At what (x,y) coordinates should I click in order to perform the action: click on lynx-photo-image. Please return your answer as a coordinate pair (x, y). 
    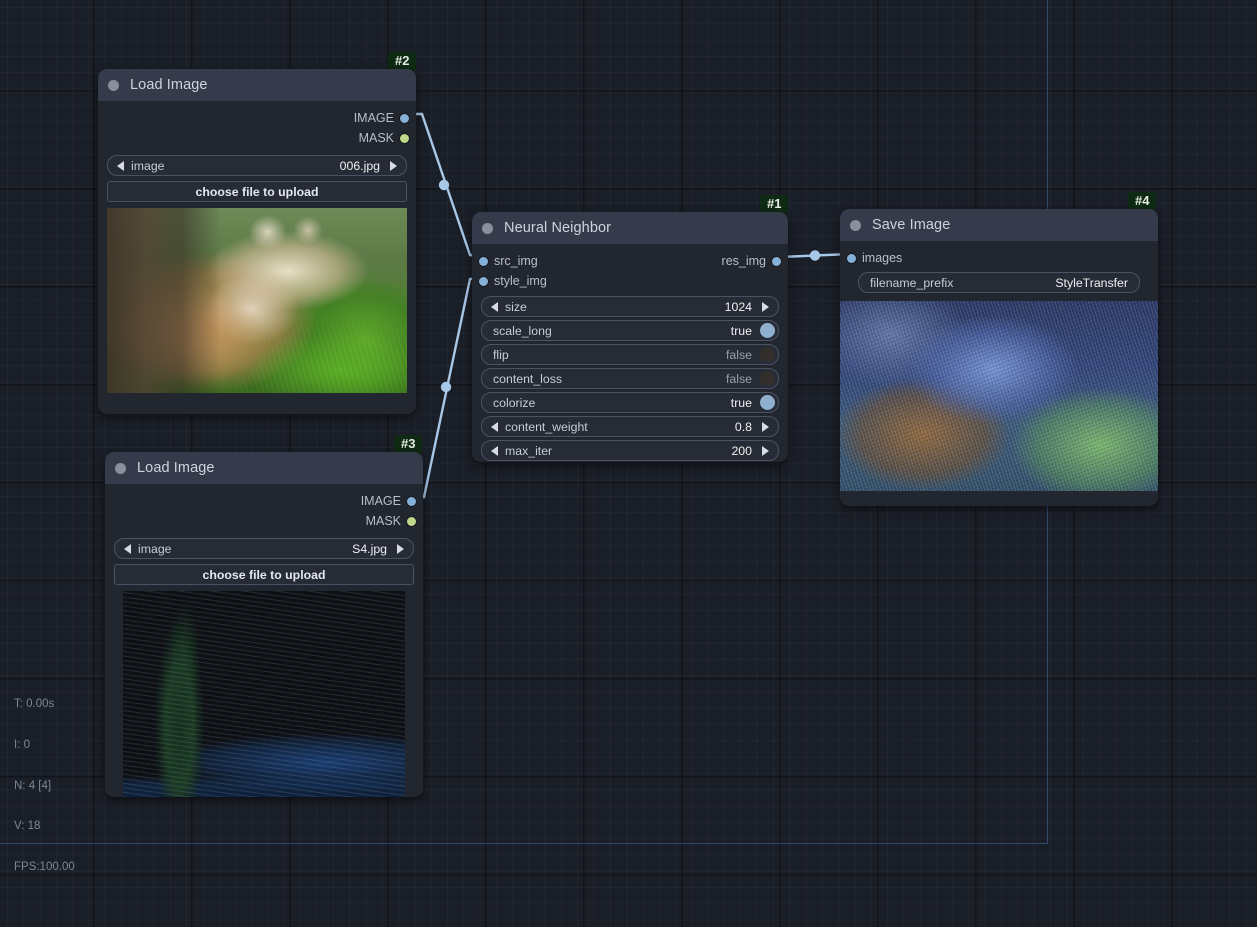
    Looking at the image, I should click on (257, 300).